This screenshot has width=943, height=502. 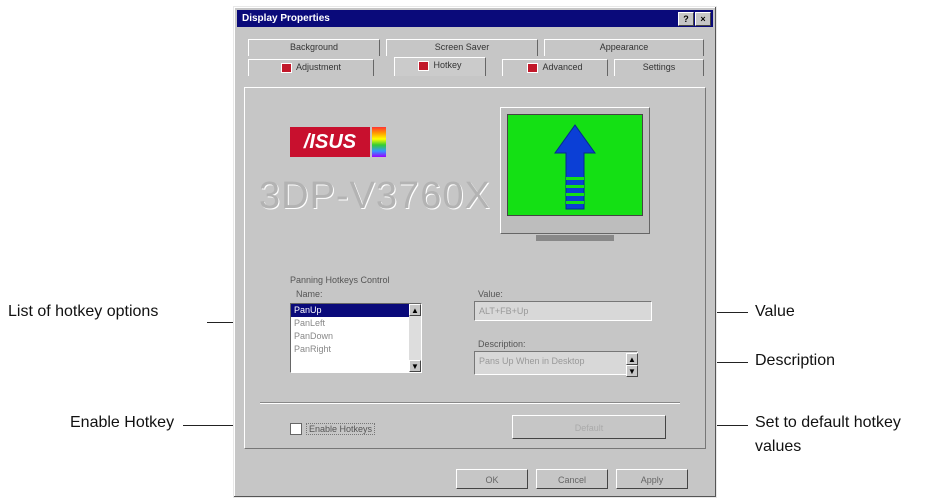 I want to click on enable-hotkeys-label: Enable Hotkeys, so click(x=341, y=429).